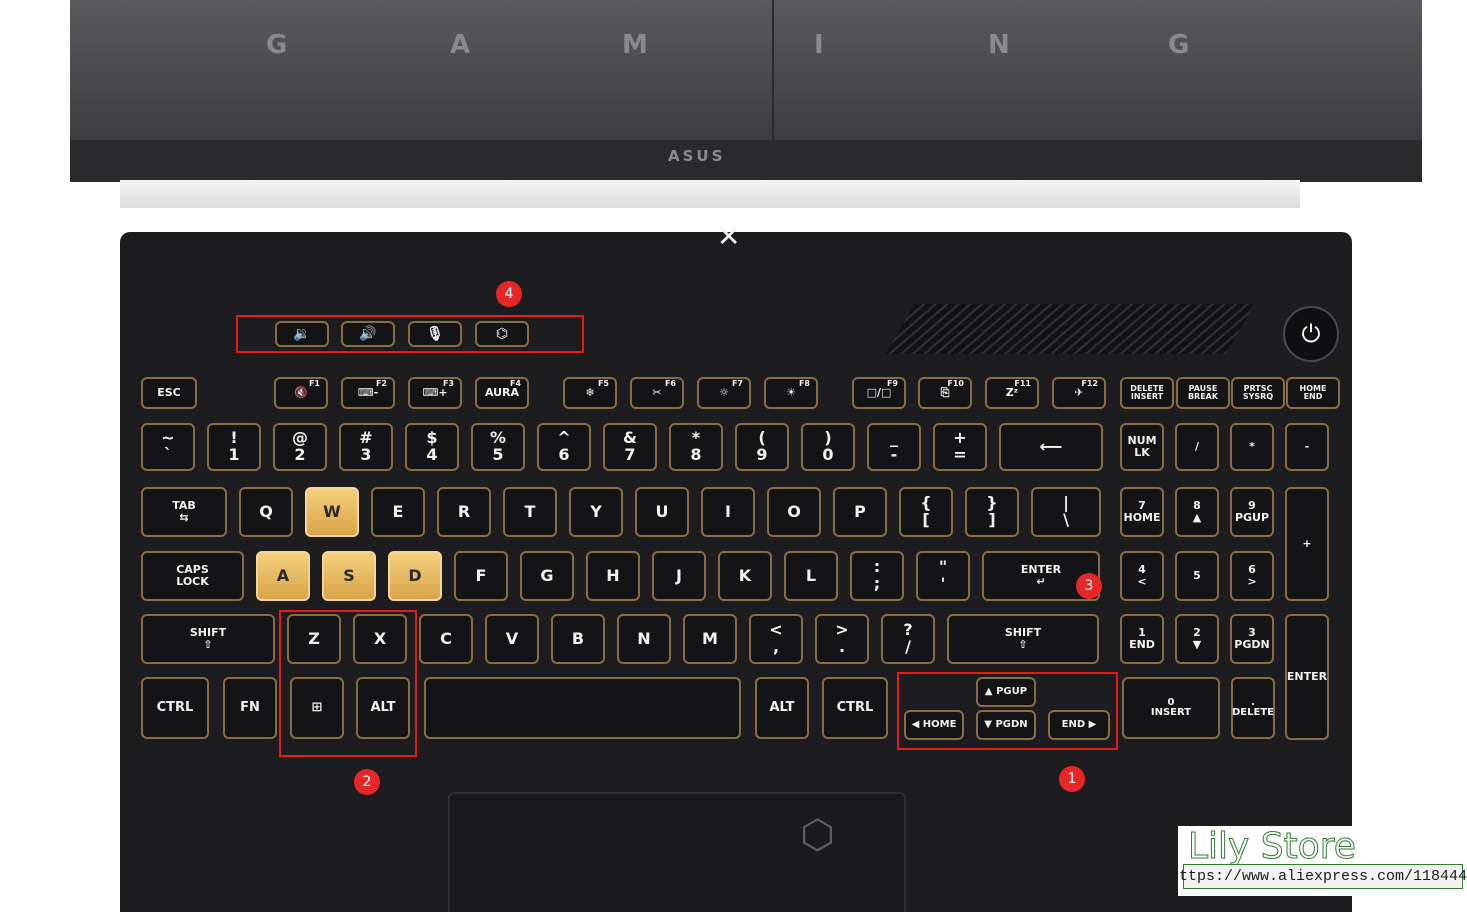 This screenshot has height=912, width=1467. Describe the element at coordinates (811, 576) in the screenshot. I see `key: L` at that location.